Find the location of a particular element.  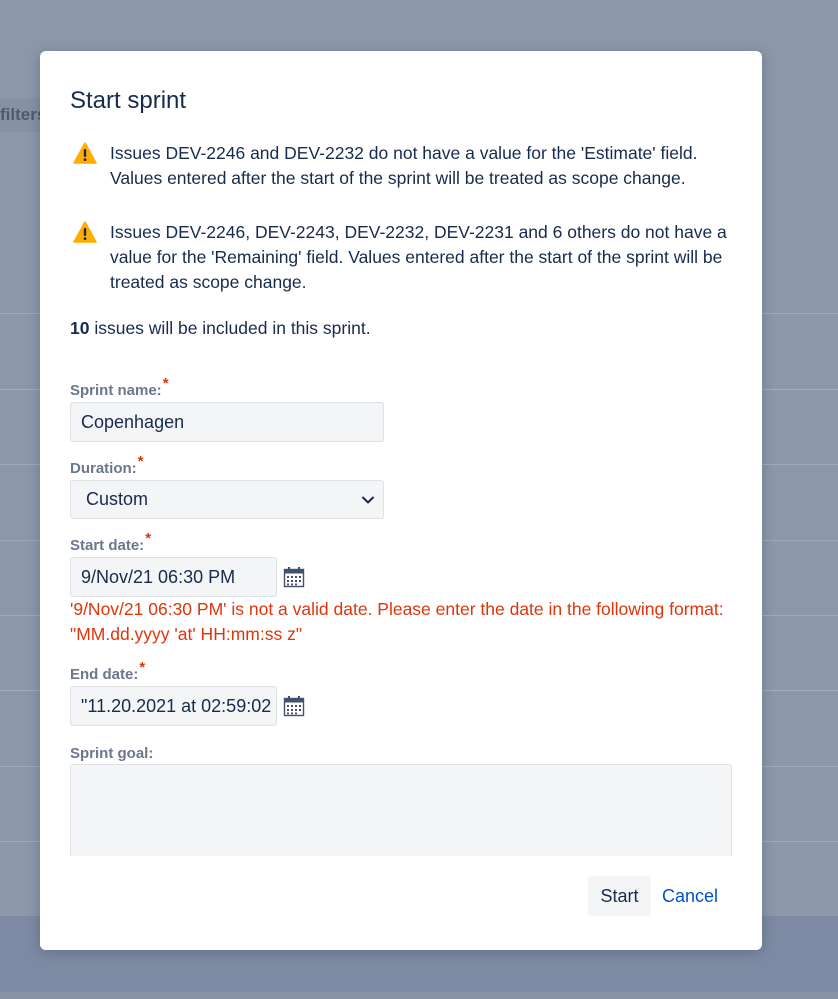

issue-count-suffix: issues will be included in this sprint. is located at coordinates (230, 328).